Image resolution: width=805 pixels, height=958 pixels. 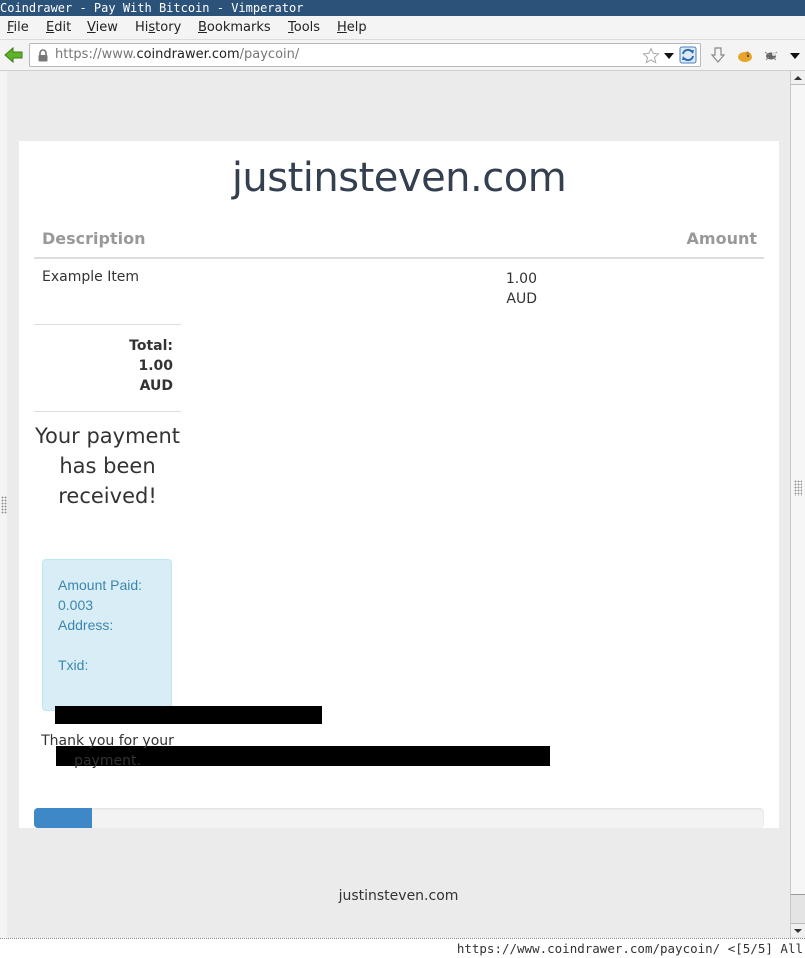 What do you see at coordinates (304, 28) in the screenshot?
I see `menu-tools: Tools` at bounding box center [304, 28].